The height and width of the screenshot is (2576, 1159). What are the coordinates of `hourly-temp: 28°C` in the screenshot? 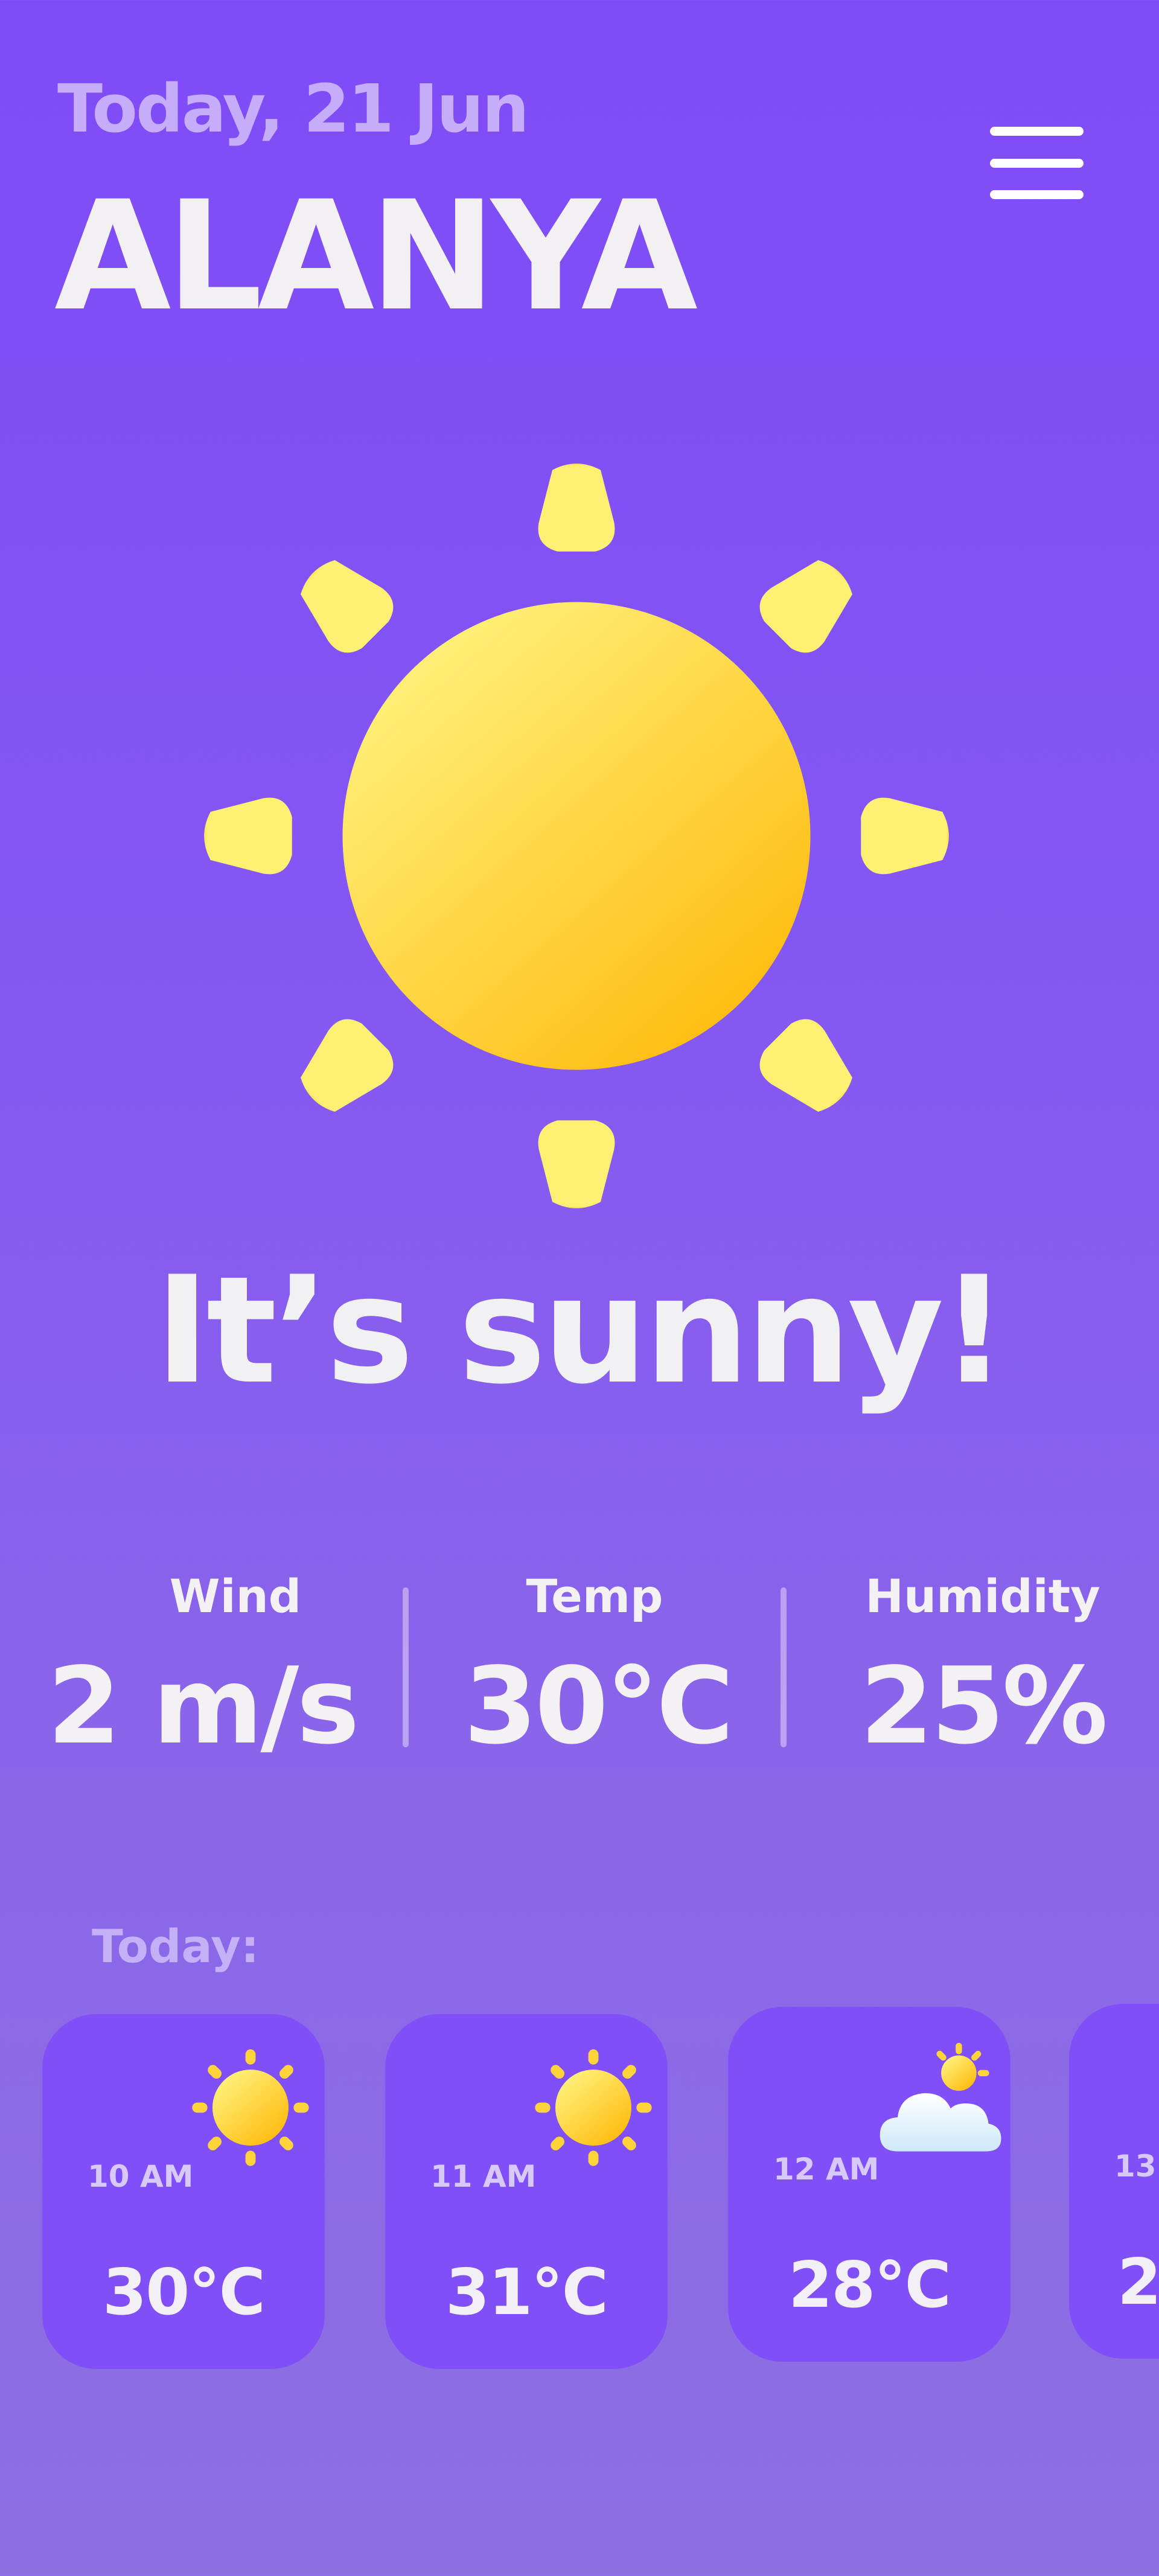 It's located at (869, 2285).